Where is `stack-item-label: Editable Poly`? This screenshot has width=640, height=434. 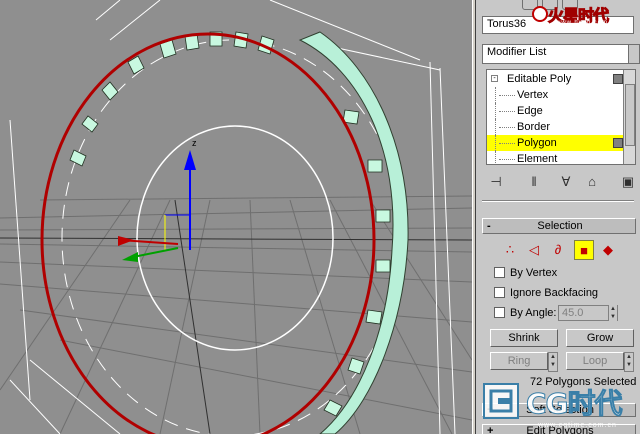 stack-item-label: Editable Poly is located at coordinates (539, 79).